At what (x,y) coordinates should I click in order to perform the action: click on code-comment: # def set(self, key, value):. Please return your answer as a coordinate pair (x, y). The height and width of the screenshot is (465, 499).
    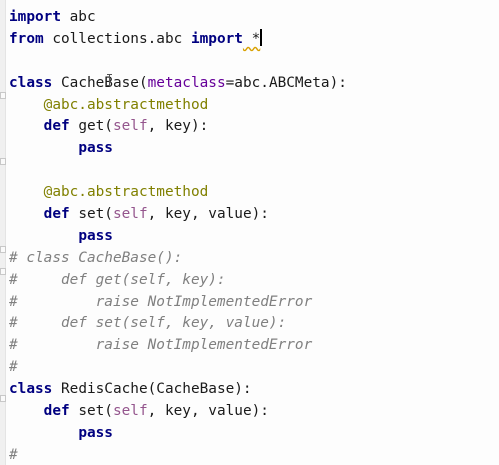
    Looking at the image, I should click on (148, 323).